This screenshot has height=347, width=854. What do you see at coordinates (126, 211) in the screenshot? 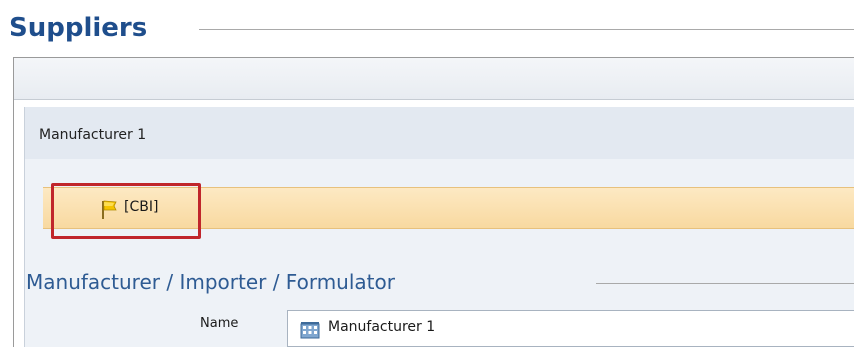
I see `cbi-highlight-box` at bounding box center [126, 211].